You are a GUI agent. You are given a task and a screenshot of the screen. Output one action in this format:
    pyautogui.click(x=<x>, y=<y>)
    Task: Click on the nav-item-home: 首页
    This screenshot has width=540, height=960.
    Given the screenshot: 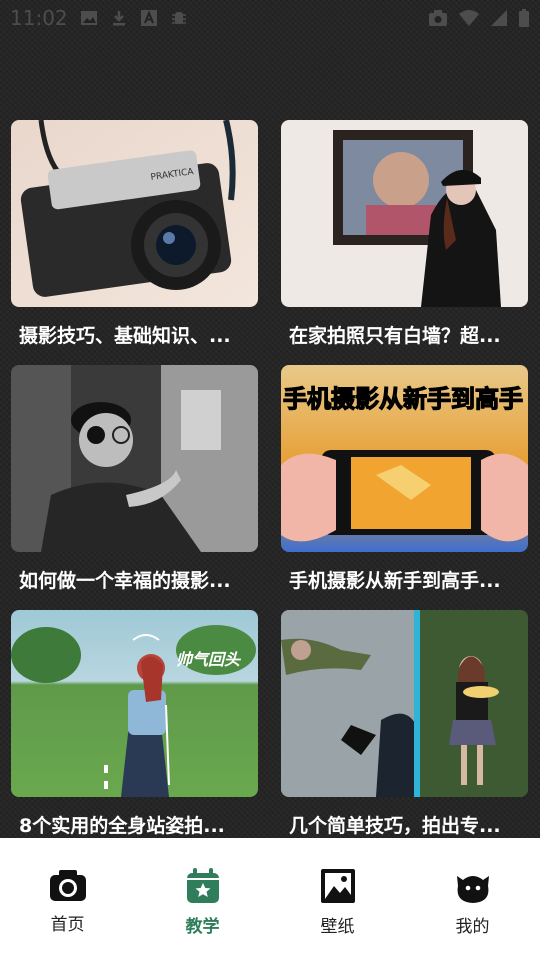 What is the action you would take?
    pyautogui.click(x=67, y=899)
    